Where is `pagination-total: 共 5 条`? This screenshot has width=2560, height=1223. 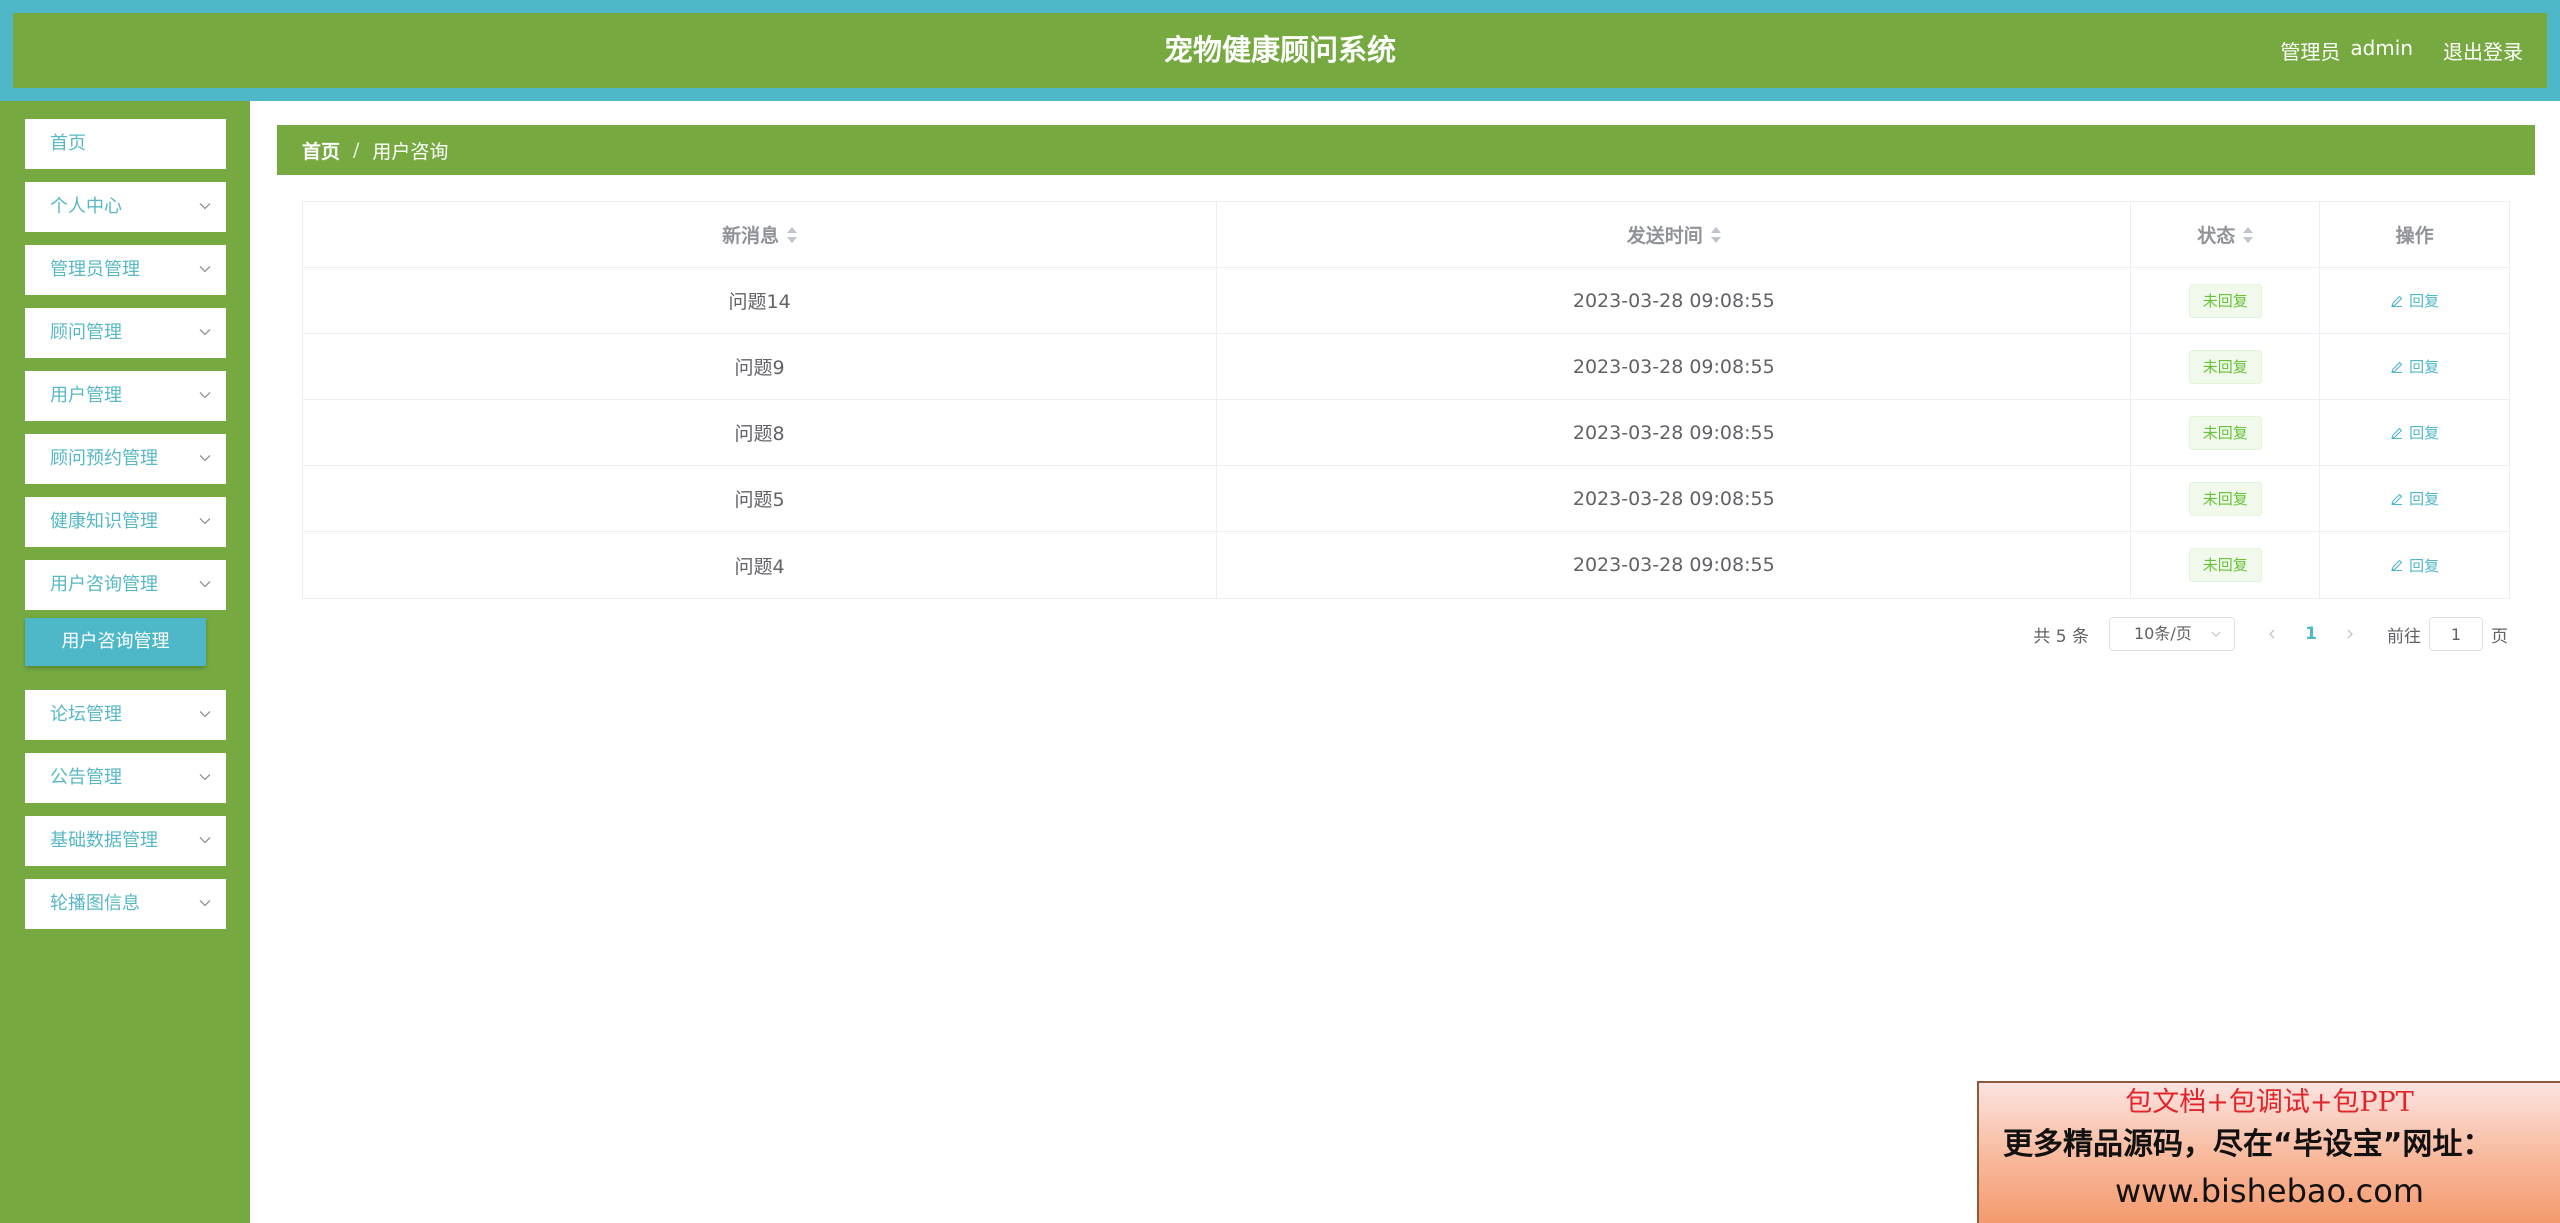
pagination-total: 共 5 条 is located at coordinates (2061, 636).